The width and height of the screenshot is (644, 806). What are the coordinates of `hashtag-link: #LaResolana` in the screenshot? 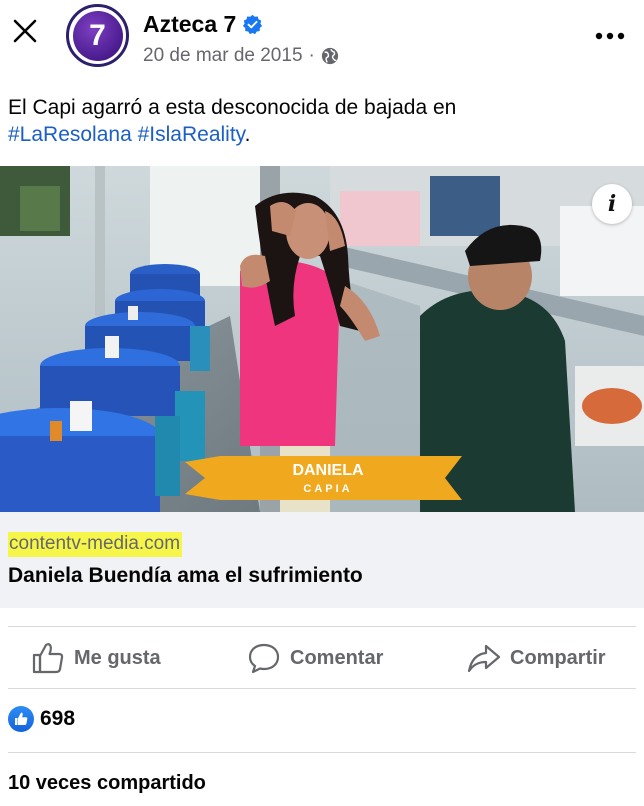 It's located at (70, 134).